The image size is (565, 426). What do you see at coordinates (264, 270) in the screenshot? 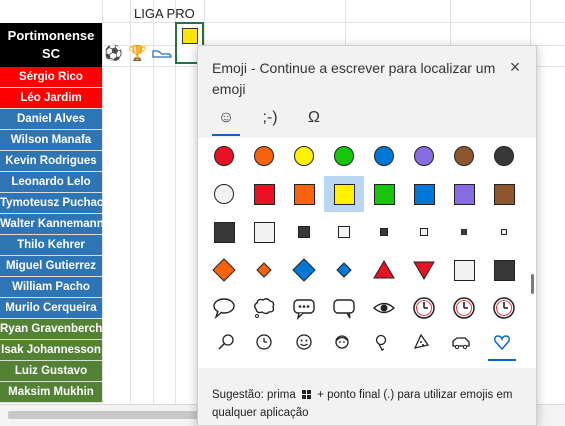
I see `small-orange-diamond-emoji` at bounding box center [264, 270].